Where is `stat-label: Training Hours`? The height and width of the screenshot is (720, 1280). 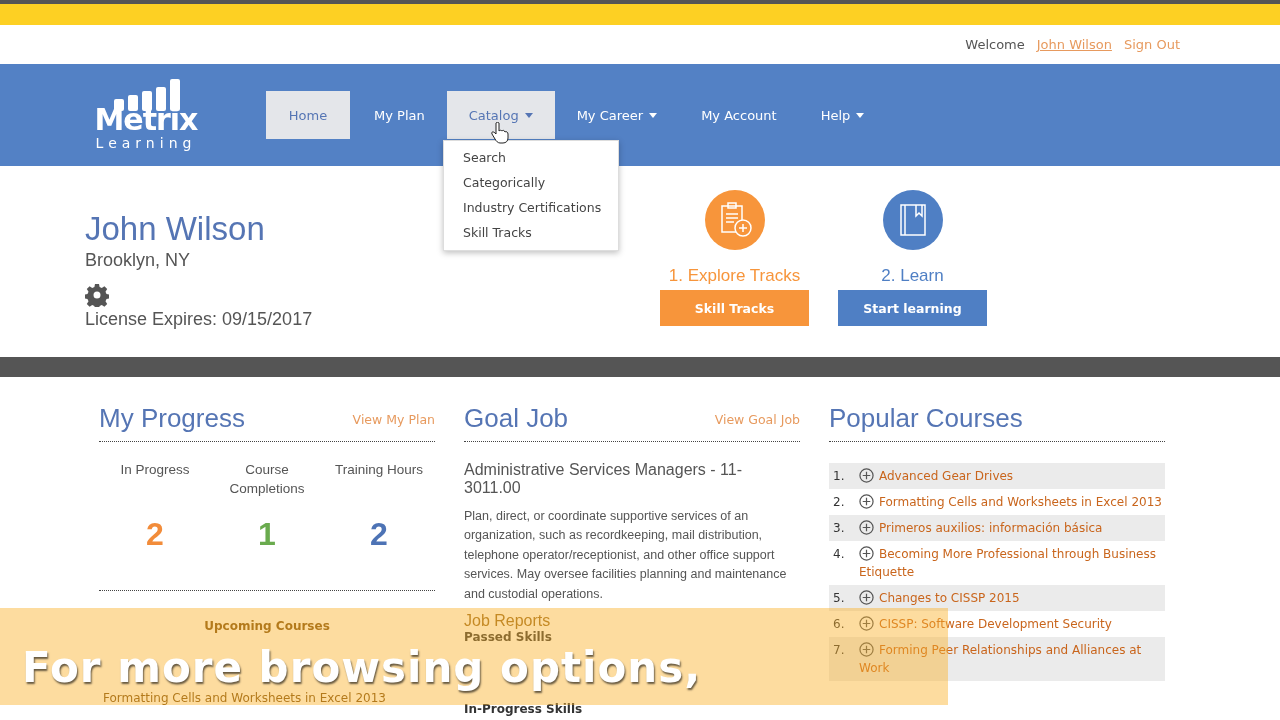 stat-label: Training Hours is located at coordinates (378, 470).